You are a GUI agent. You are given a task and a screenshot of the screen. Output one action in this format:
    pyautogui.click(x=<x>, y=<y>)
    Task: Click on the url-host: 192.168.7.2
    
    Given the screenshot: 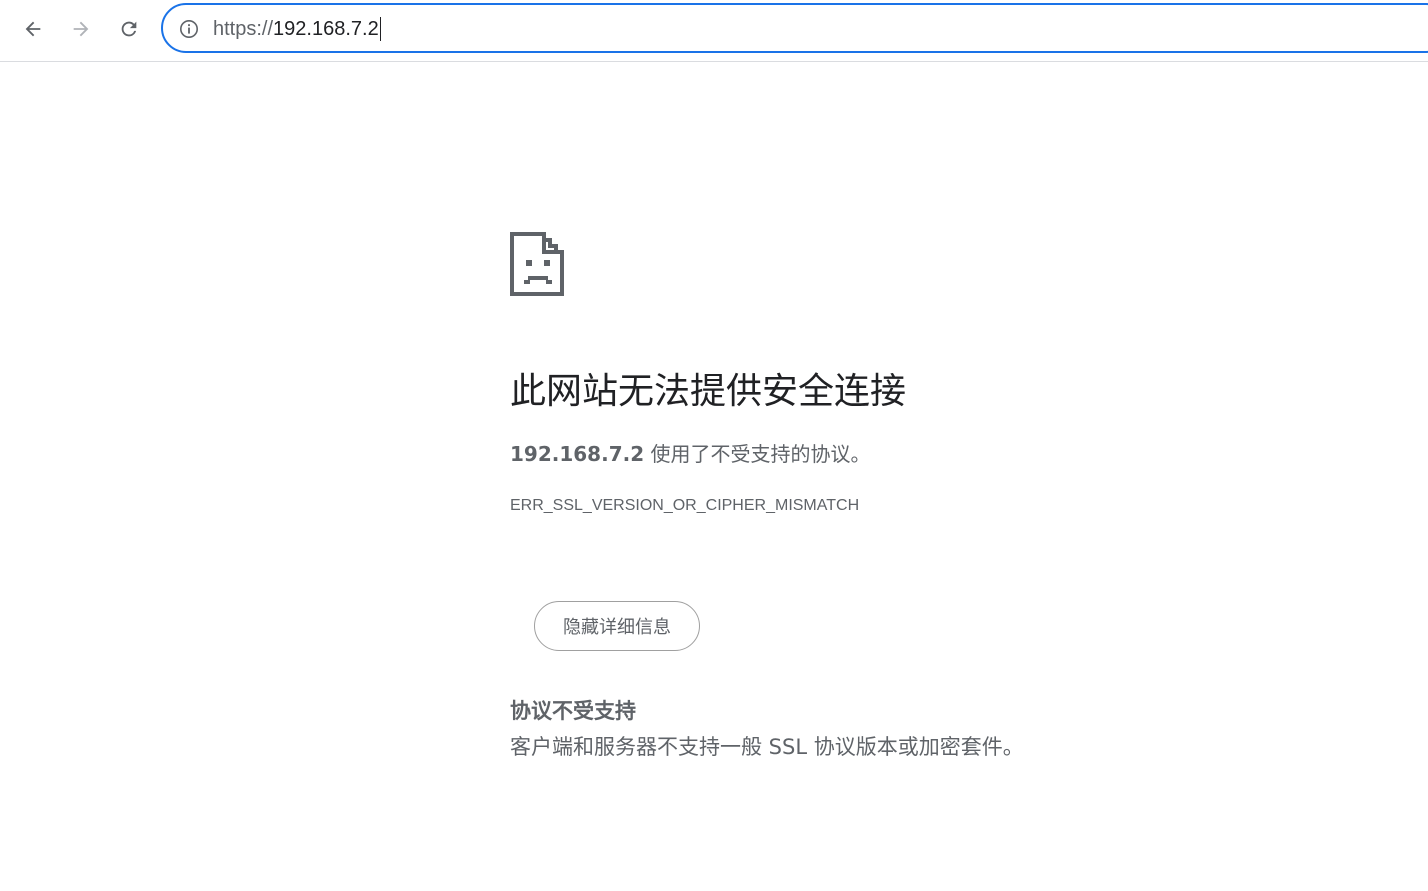 What is the action you would take?
    pyautogui.click(x=326, y=29)
    